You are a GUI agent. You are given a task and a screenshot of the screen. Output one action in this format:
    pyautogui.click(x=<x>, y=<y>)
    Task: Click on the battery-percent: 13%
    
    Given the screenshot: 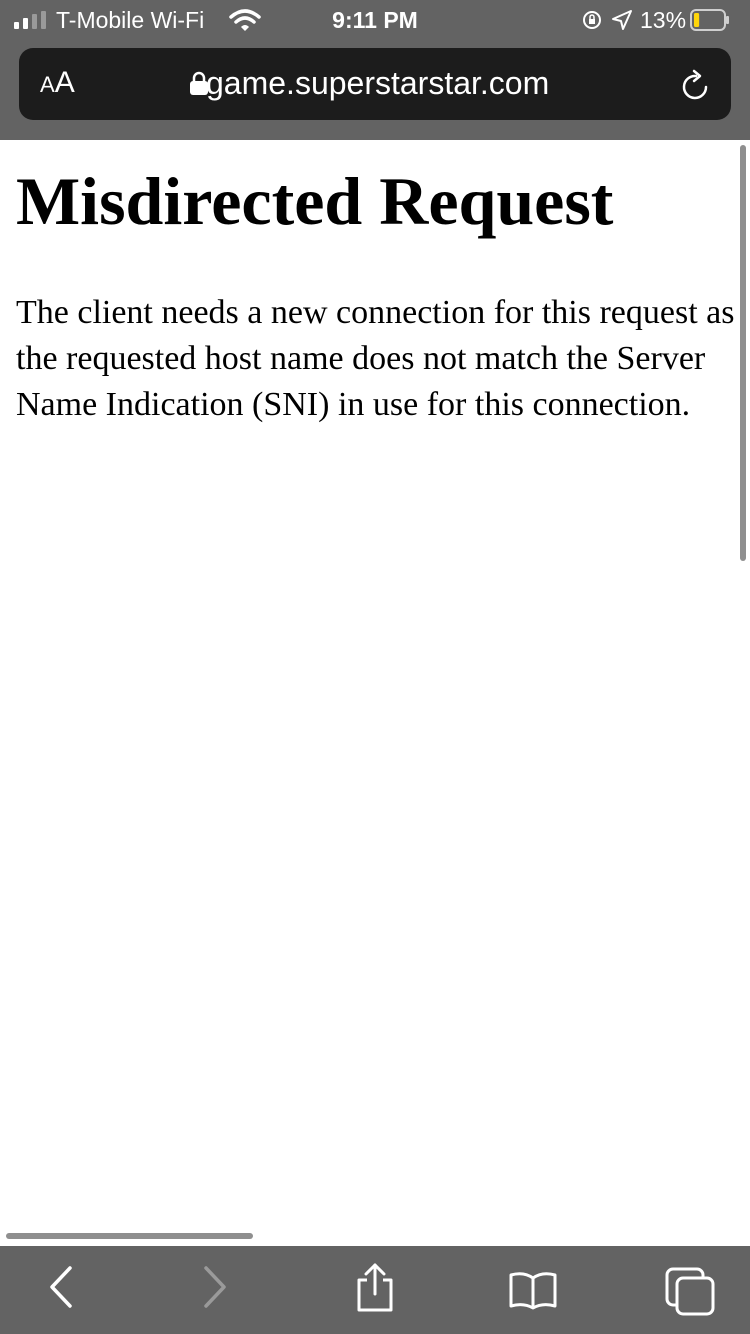 What is the action you would take?
    pyautogui.click(x=663, y=20)
    